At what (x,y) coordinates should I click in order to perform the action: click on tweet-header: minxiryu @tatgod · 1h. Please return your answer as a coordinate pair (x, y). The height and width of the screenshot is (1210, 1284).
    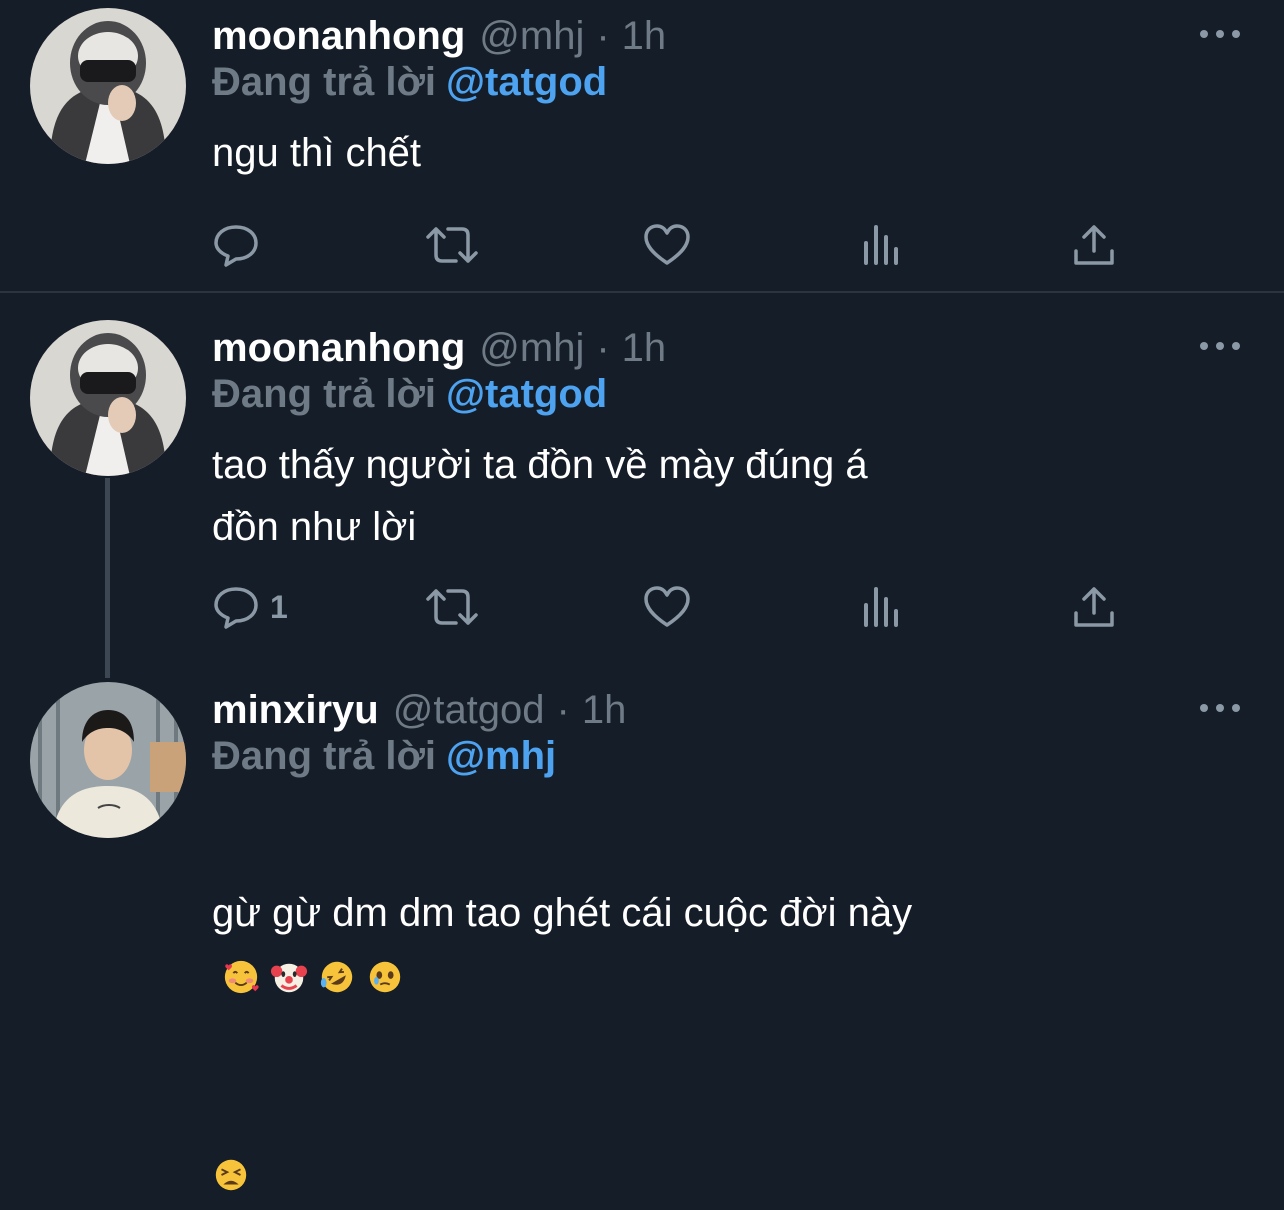
    Looking at the image, I should click on (419, 713).